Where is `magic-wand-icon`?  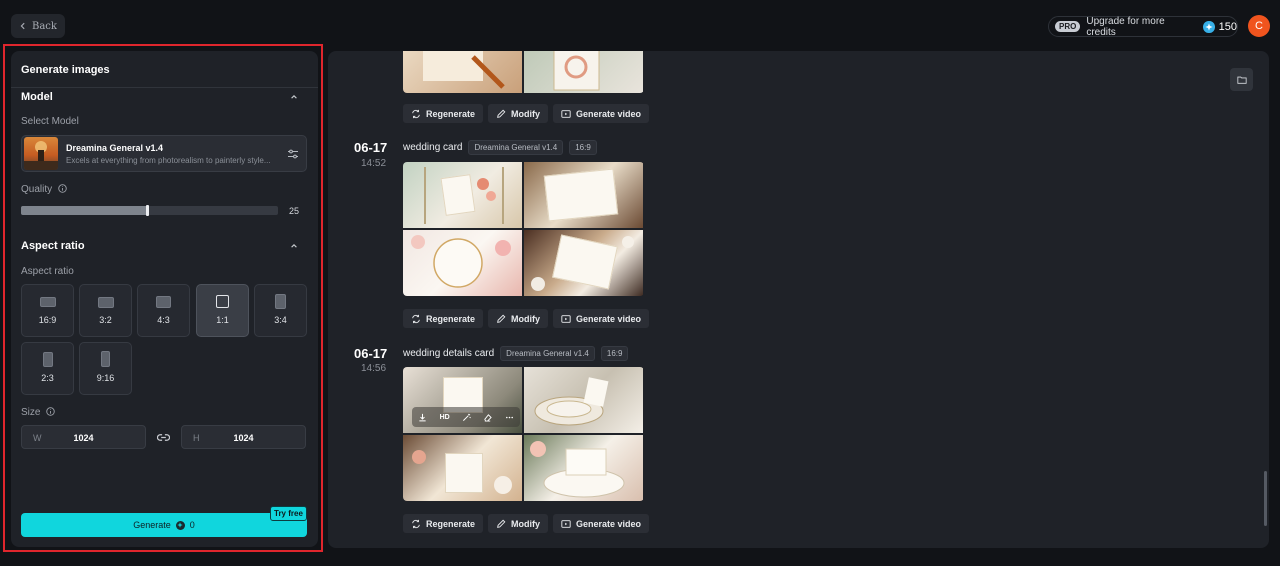 magic-wand-icon is located at coordinates (466, 417).